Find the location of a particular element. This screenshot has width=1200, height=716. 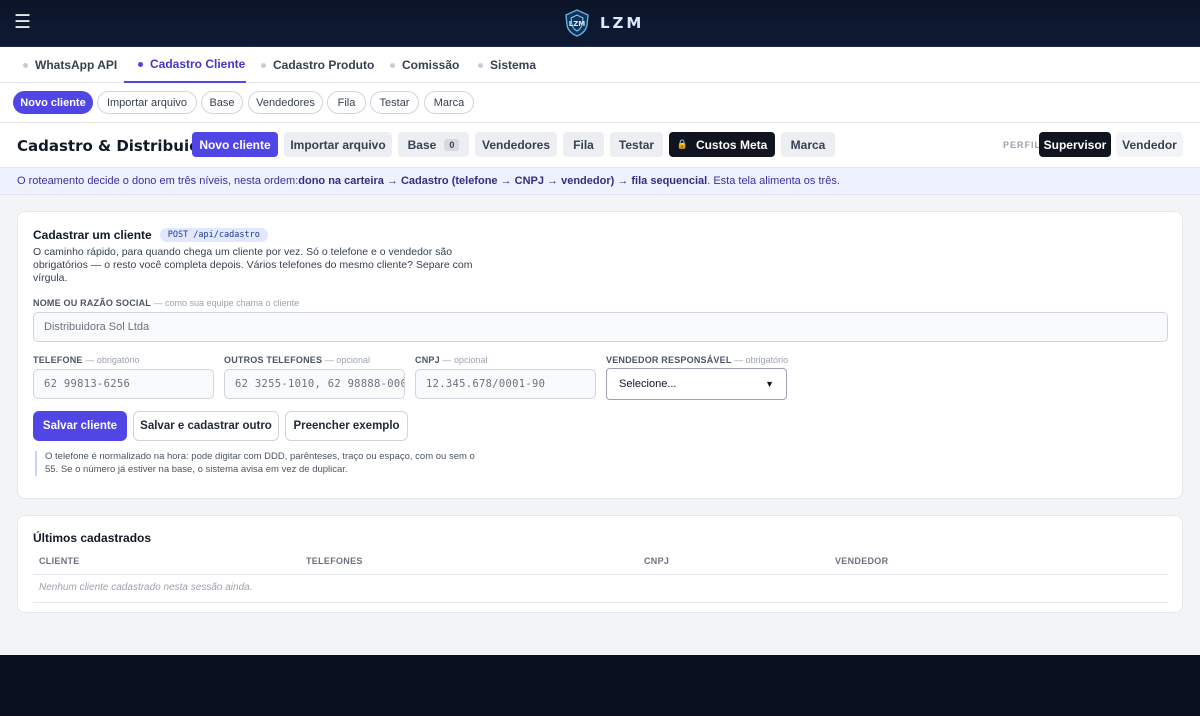

vendedor-select: Selecione... ▼ is located at coordinates (696, 384).